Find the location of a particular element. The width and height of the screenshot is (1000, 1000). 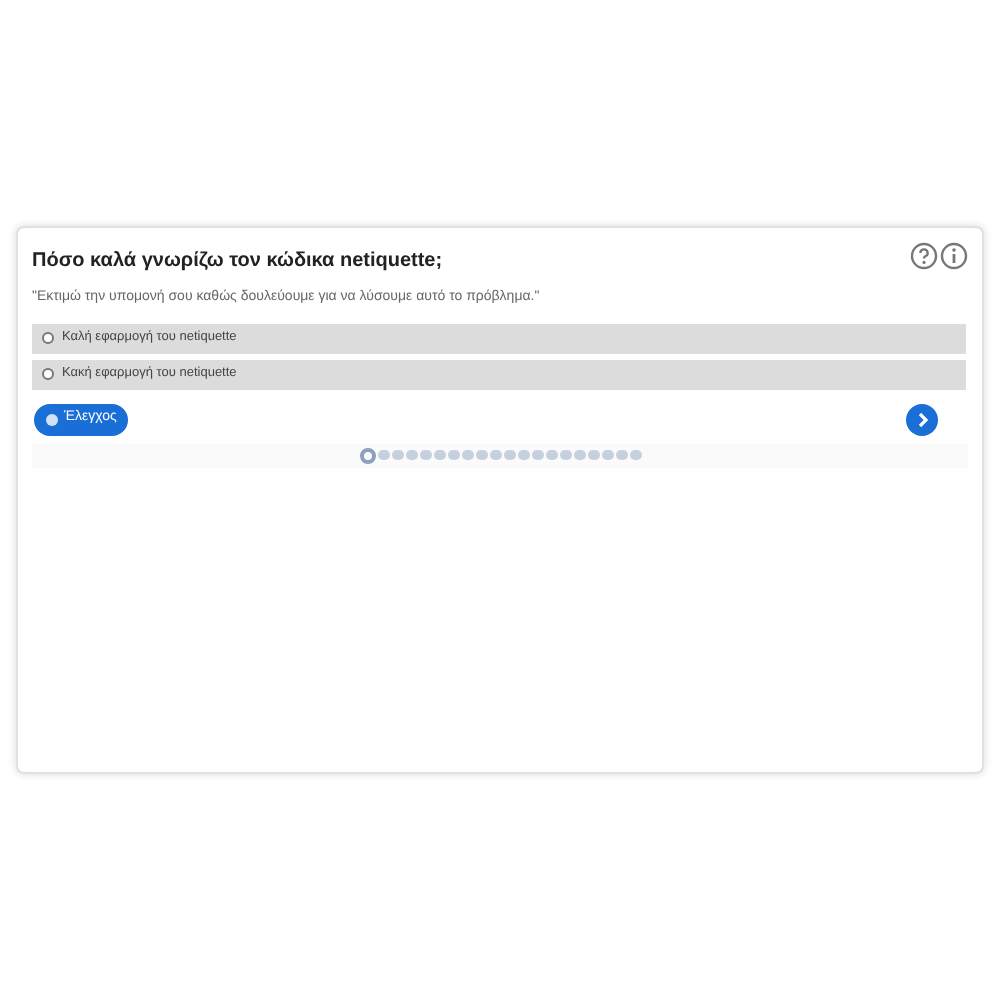

question-title: Πόσο καλά γνωρίζω τον κώδικα netiquette; is located at coordinates (237, 262).